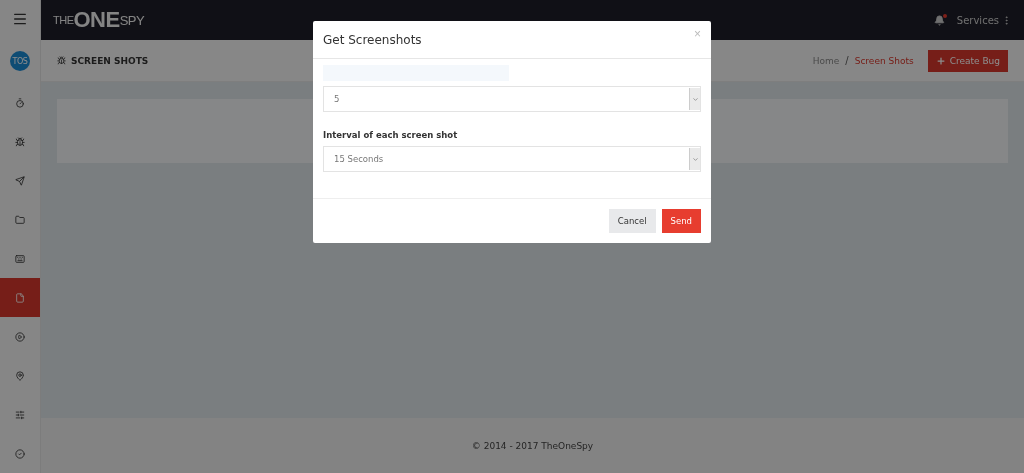 The image size is (1024, 473). Describe the element at coordinates (20, 258) in the screenshot. I see `keyboard-icon` at that location.